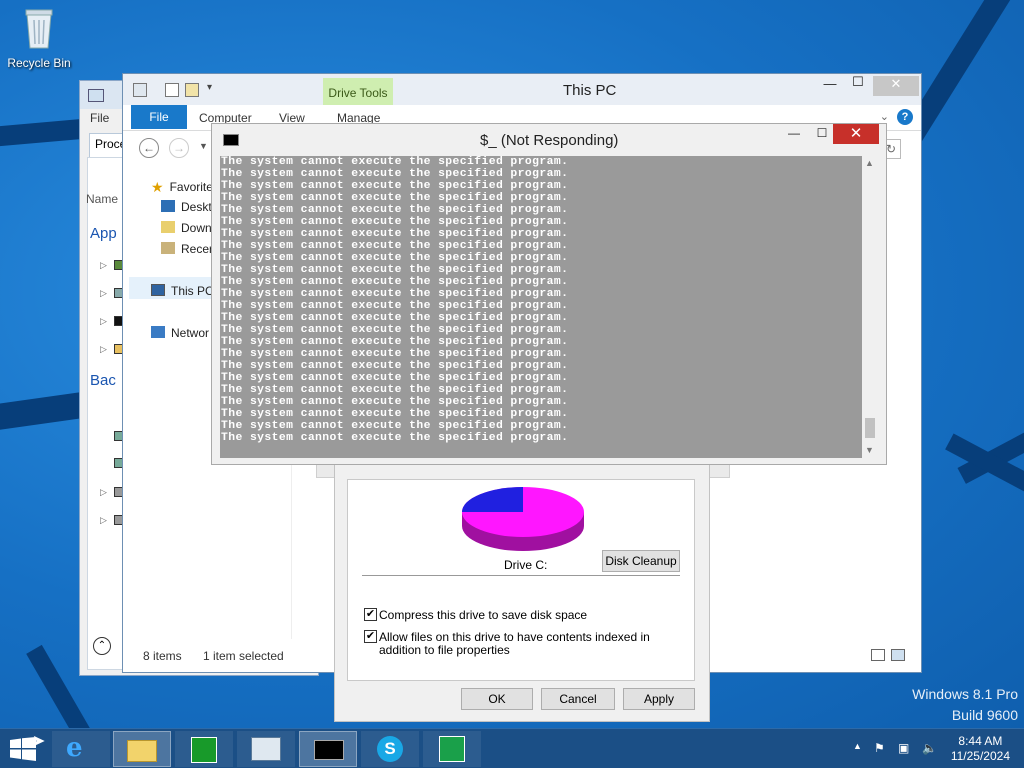  Describe the element at coordinates (878, 655) in the screenshot. I see `details-view-icon` at that location.